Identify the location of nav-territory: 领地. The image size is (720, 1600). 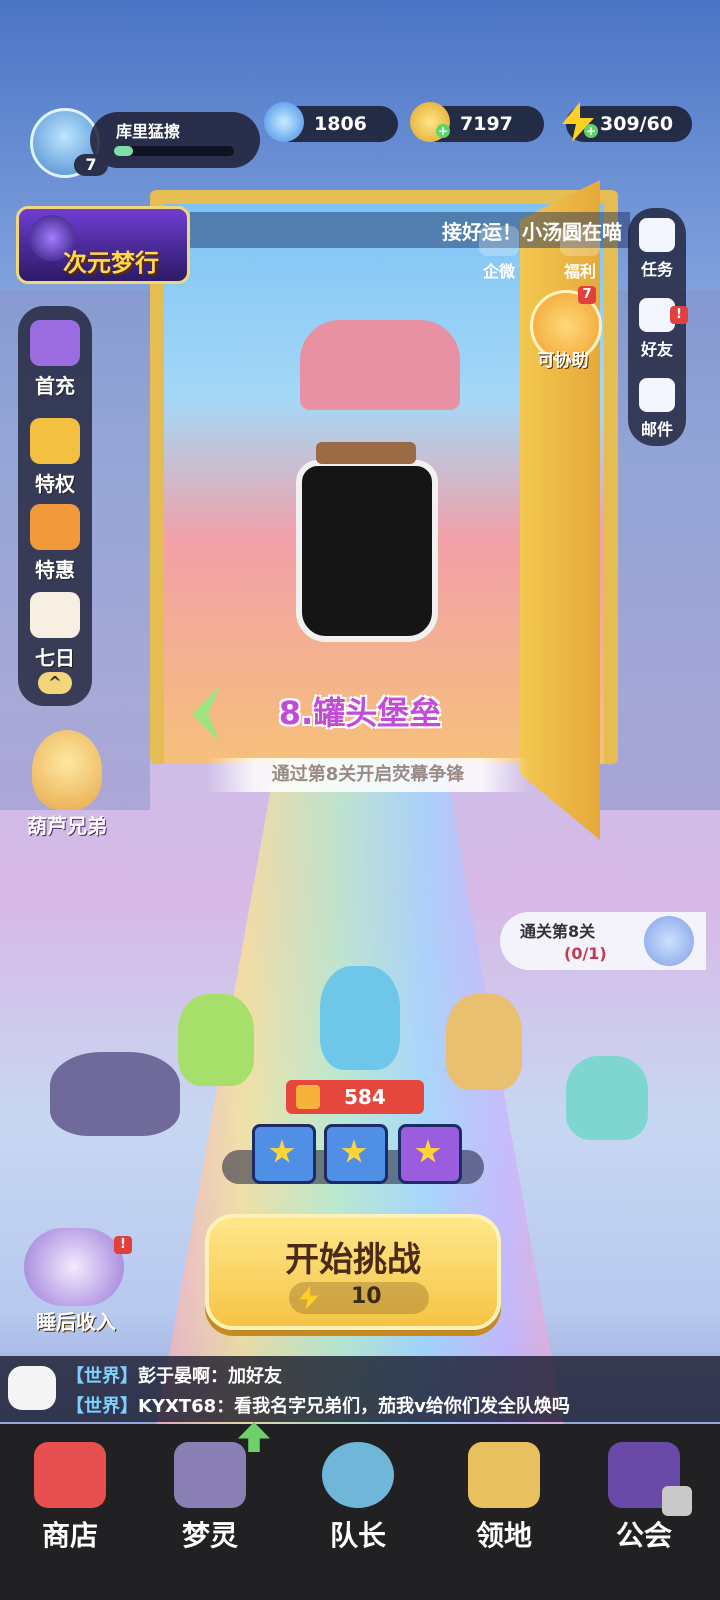
(504, 1498).